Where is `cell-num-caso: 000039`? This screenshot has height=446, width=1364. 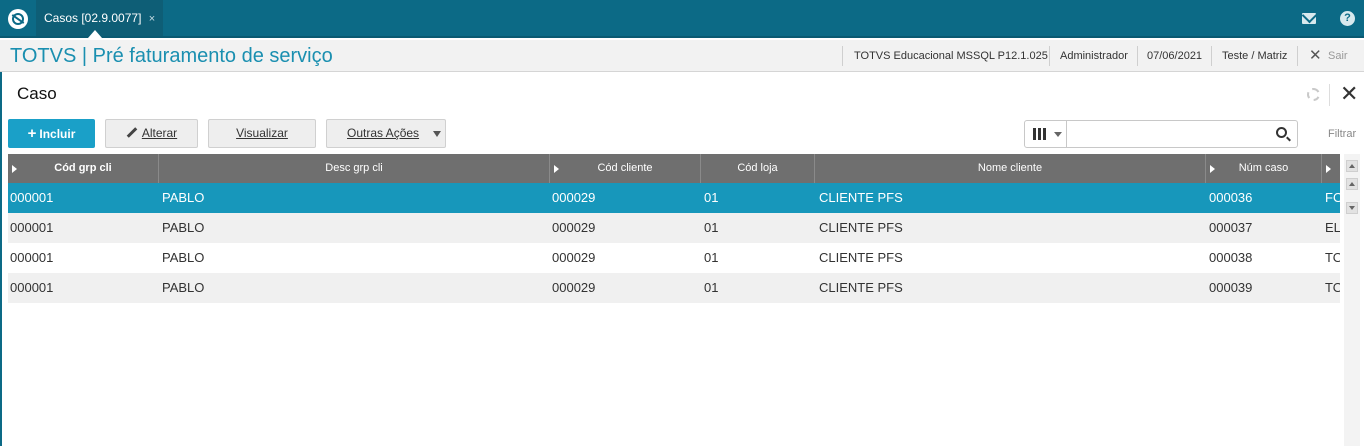 cell-num-caso: 000039 is located at coordinates (1231, 287).